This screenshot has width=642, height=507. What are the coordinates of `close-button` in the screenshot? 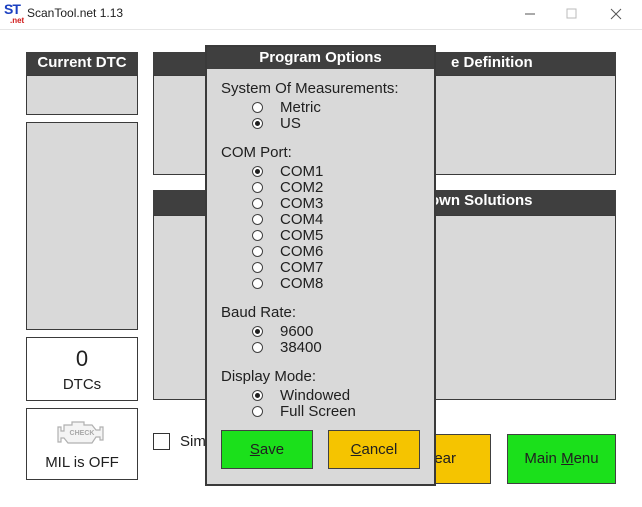 It's located at (616, 14).